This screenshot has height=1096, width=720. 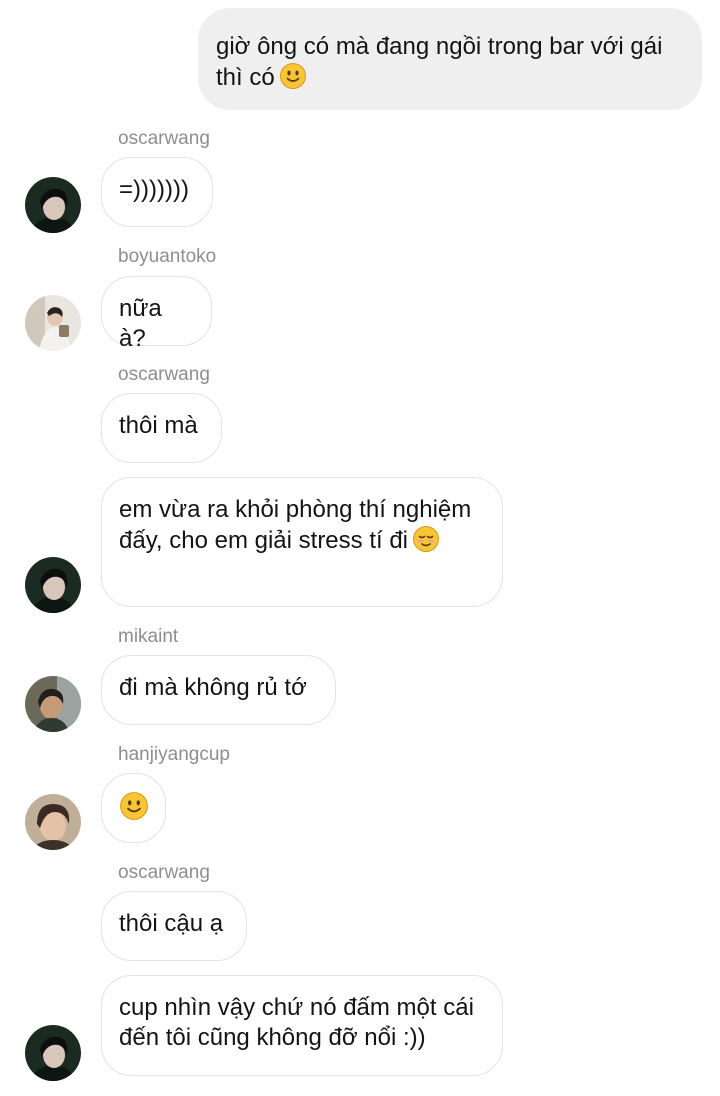 What do you see at coordinates (53, 704) in the screenshot?
I see `avatar-mikaint` at bounding box center [53, 704].